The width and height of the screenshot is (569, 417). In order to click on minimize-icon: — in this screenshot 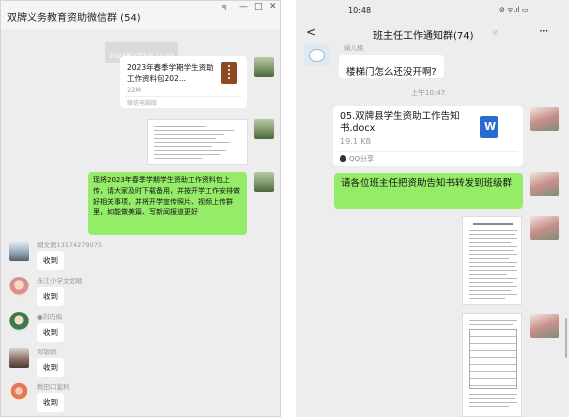, I will do `click(243, 7)`.